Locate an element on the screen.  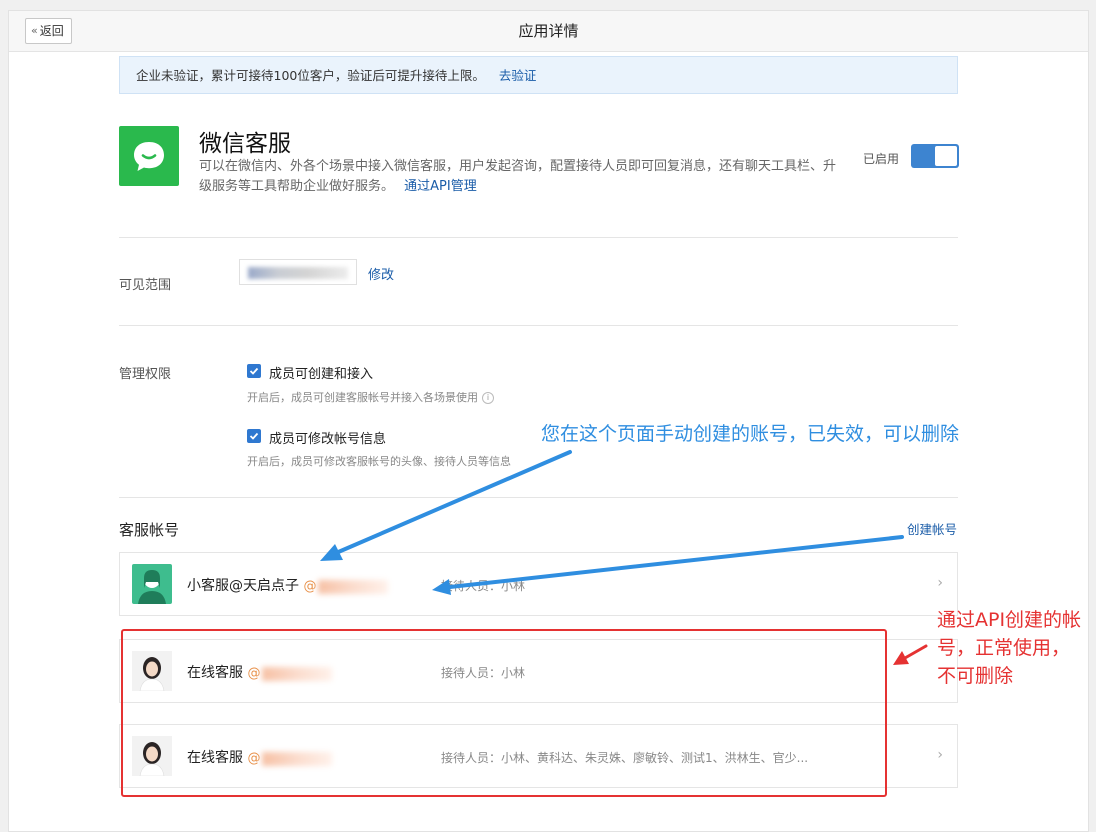
annotation-arrows is located at coordinates (624, 557).